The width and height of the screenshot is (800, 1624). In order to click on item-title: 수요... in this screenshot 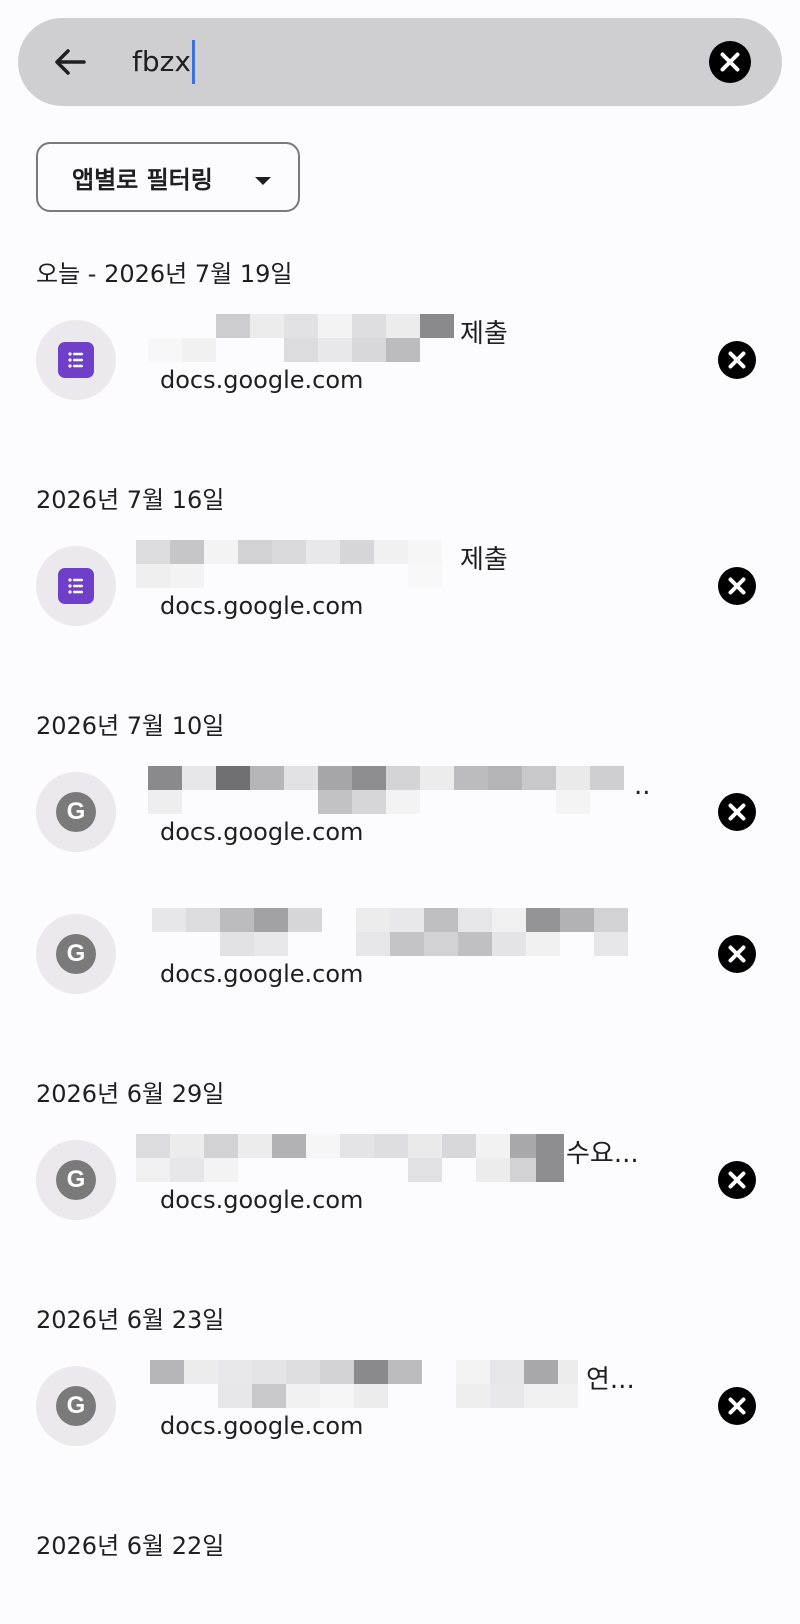, I will do `click(602, 1154)`.